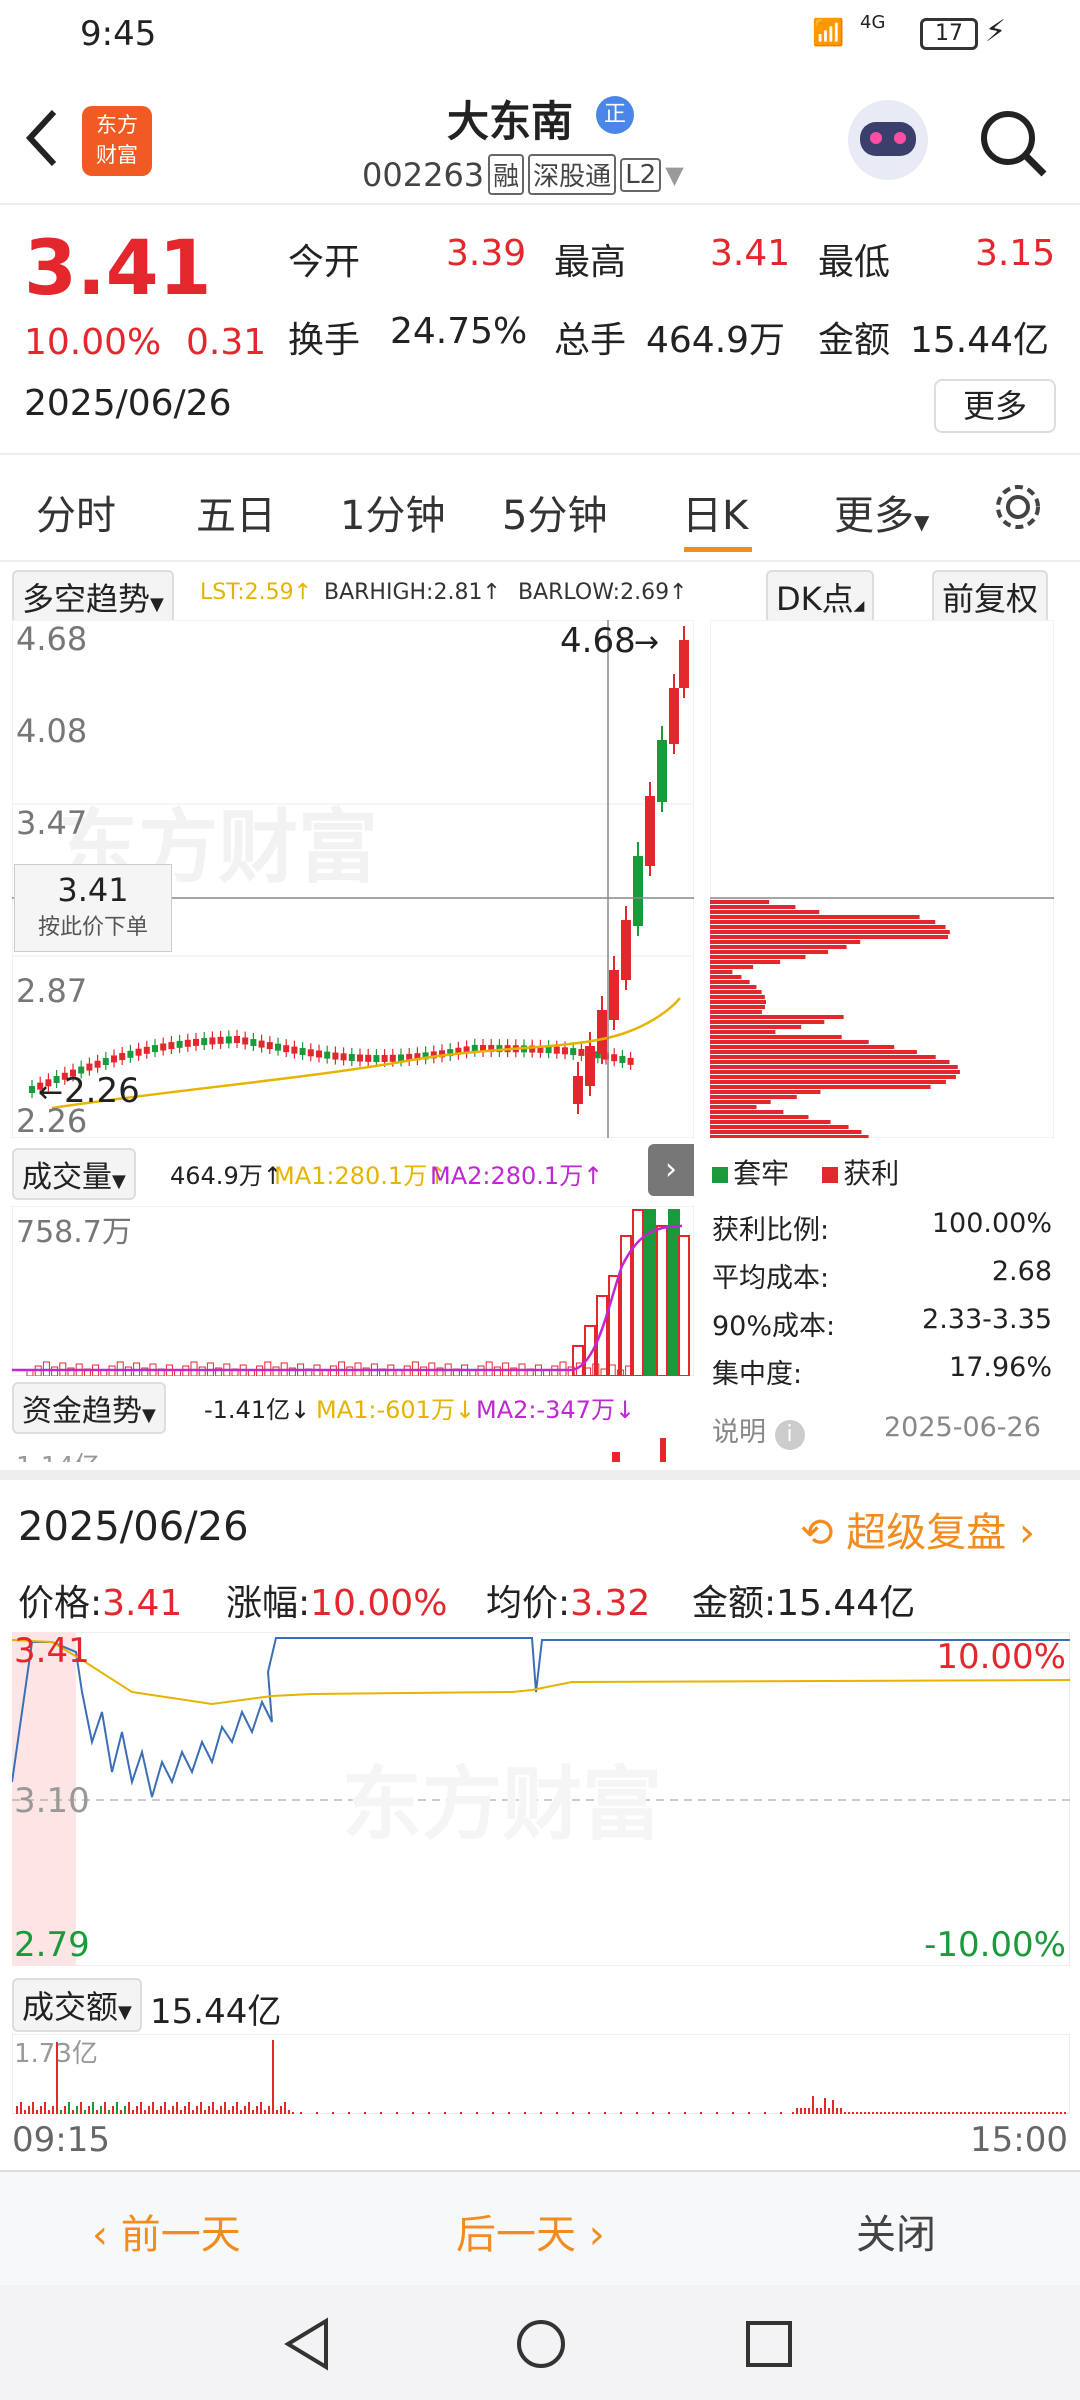 This screenshot has width=1080, height=2400. What do you see at coordinates (758, 1430) in the screenshot?
I see `chip-note-link: 说明 i` at bounding box center [758, 1430].